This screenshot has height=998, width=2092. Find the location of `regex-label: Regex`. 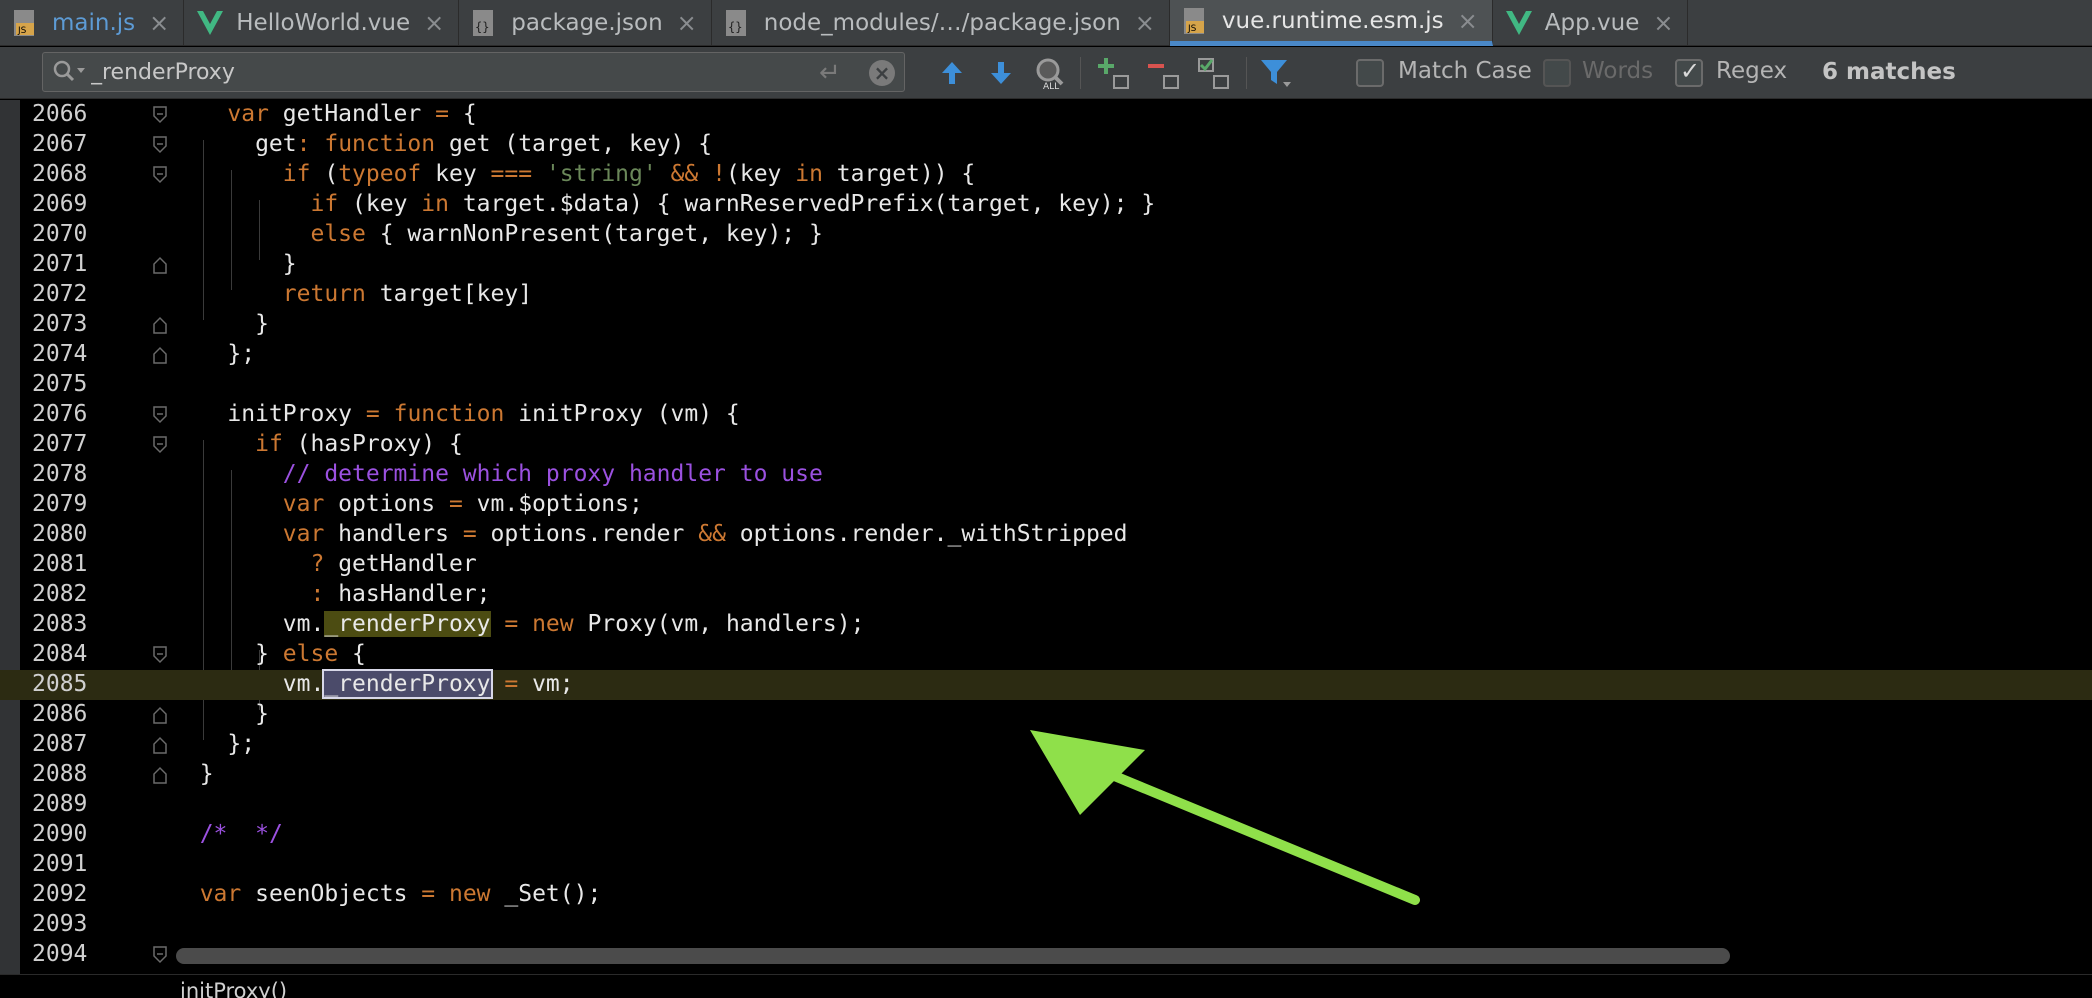

regex-label: Regex is located at coordinates (1751, 71).